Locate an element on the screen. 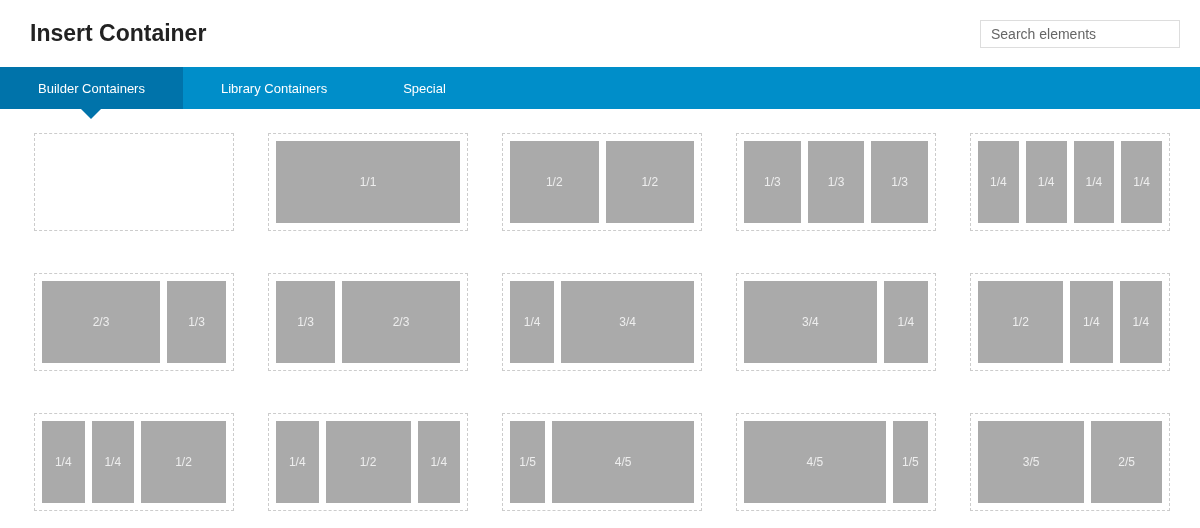  container-option: 1/5 4/5 is located at coordinates (602, 462).